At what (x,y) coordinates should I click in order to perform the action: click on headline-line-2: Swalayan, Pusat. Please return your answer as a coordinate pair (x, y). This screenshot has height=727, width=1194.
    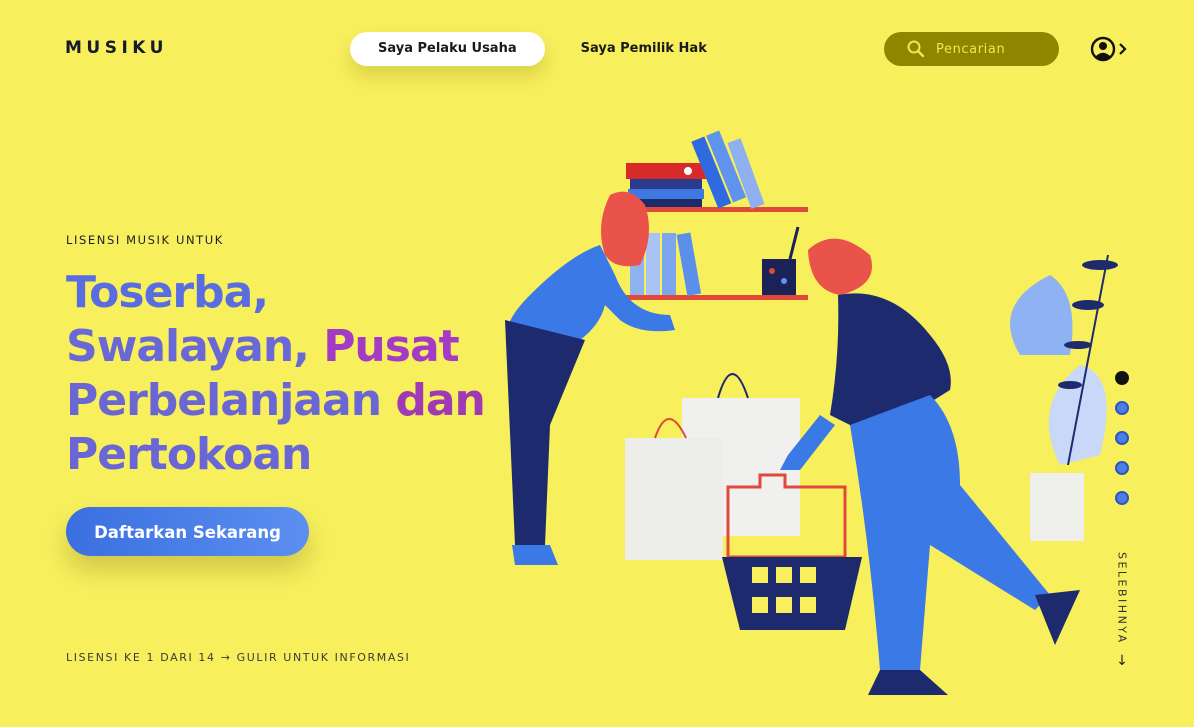
    Looking at the image, I should click on (275, 347).